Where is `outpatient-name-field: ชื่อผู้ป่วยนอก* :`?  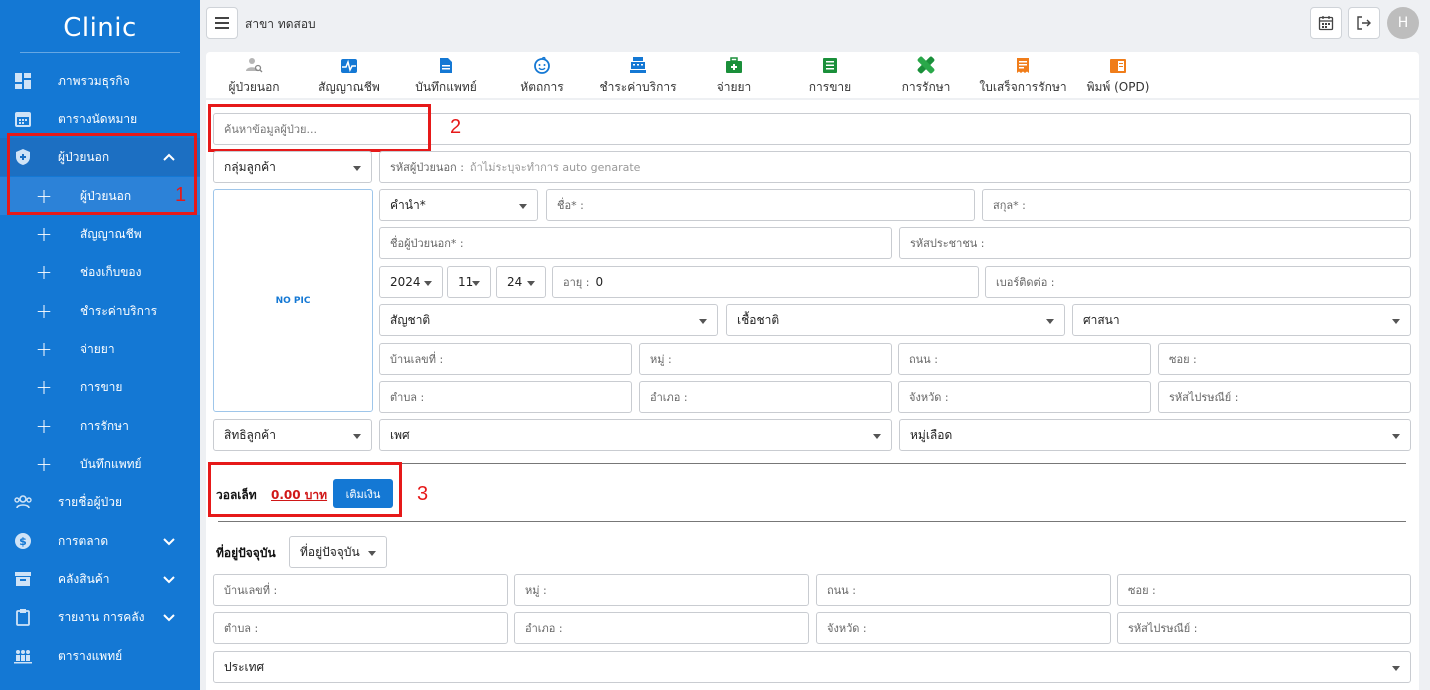
outpatient-name-field: ชื่อผู้ป่วยนอก* : is located at coordinates (635, 243).